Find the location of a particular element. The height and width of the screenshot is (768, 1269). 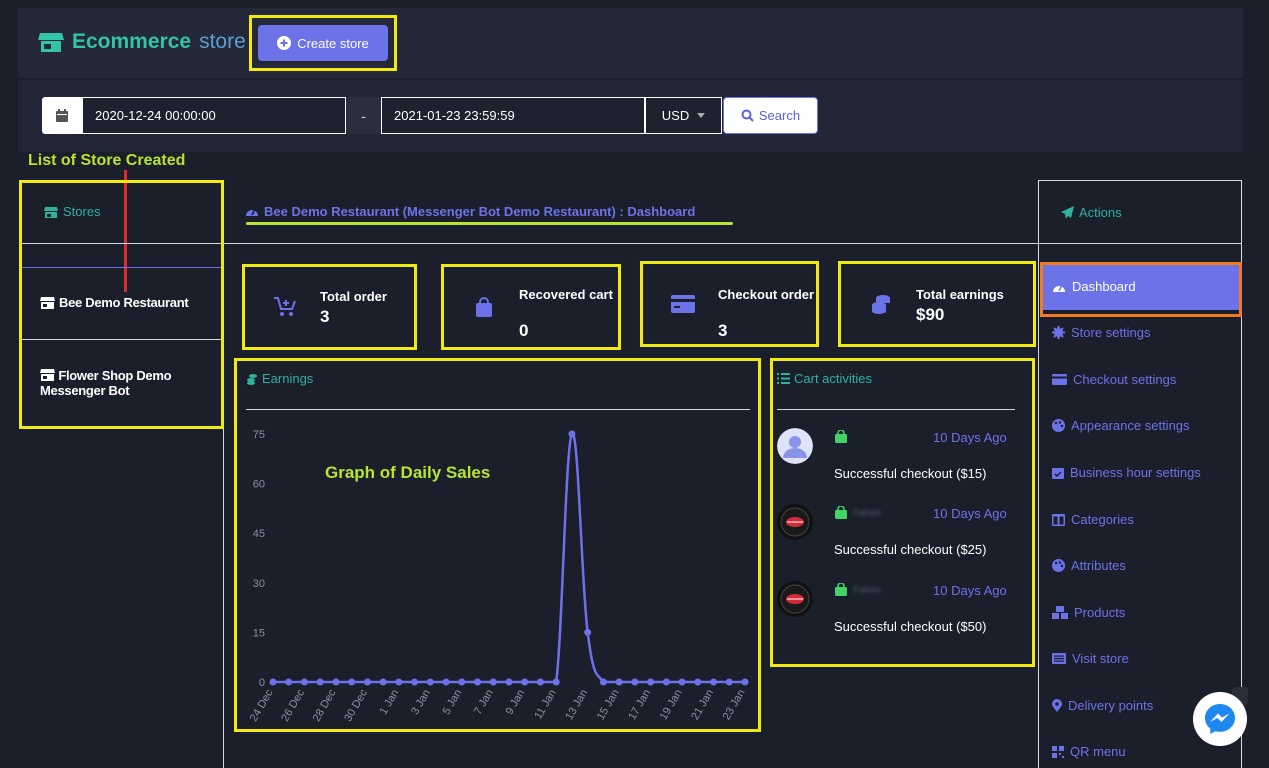

coins-icon is located at coordinates (881, 304).